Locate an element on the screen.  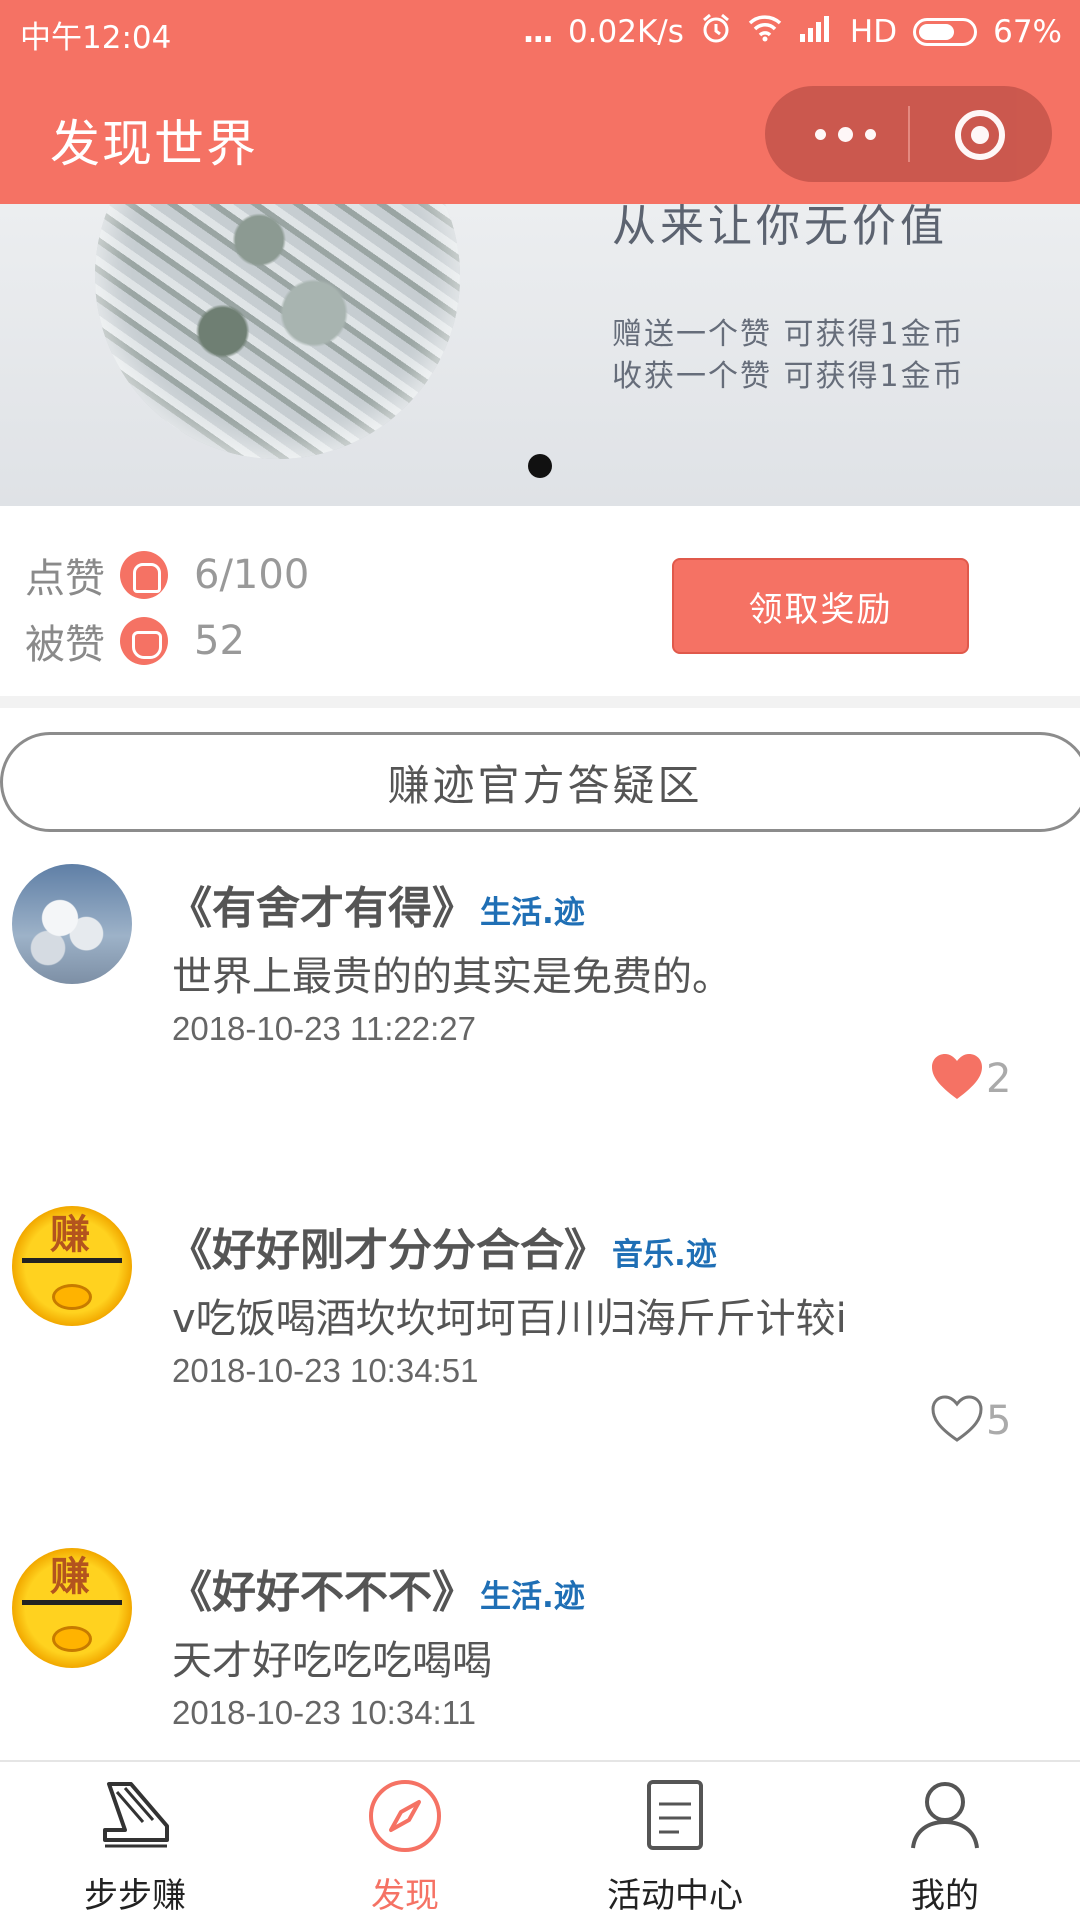
page-title: 发现世界 is located at coordinates (154, 144).